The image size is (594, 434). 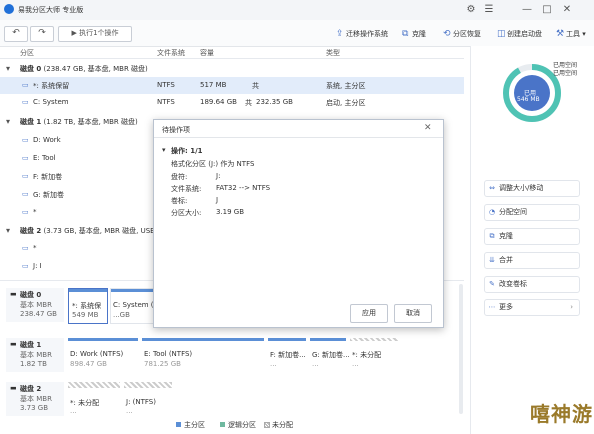 I want to click on map-scrollbar, so click(x=461, y=349).